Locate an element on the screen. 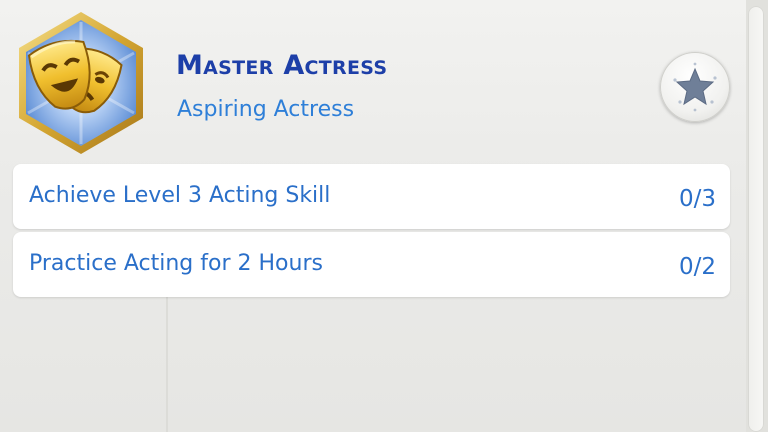 The width and height of the screenshot is (768, 432). theater-masks-icon is located at coordinates (81, 83).